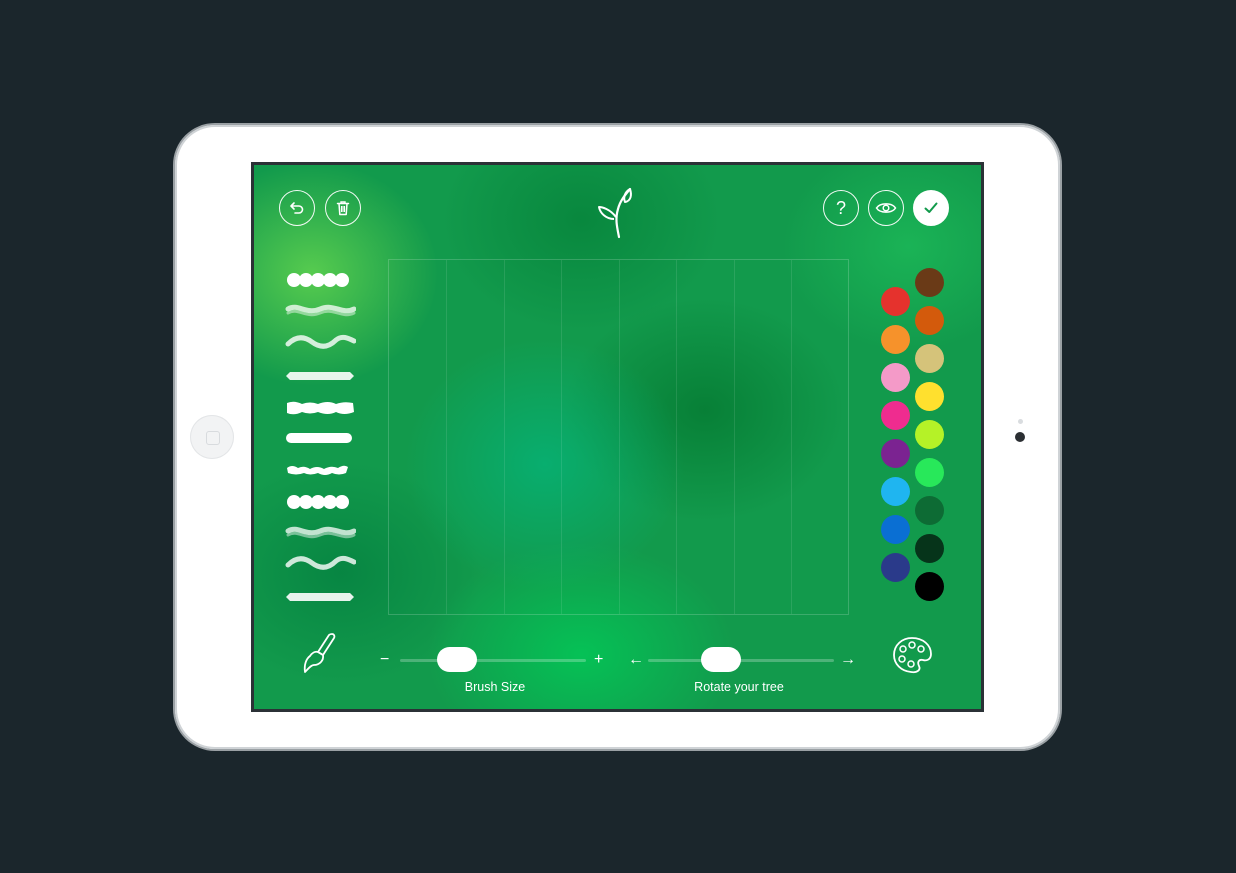 The width and height of the screenshot is (1236, 873). I want to click on color-swatch-sky-blue, so click(895, 491).